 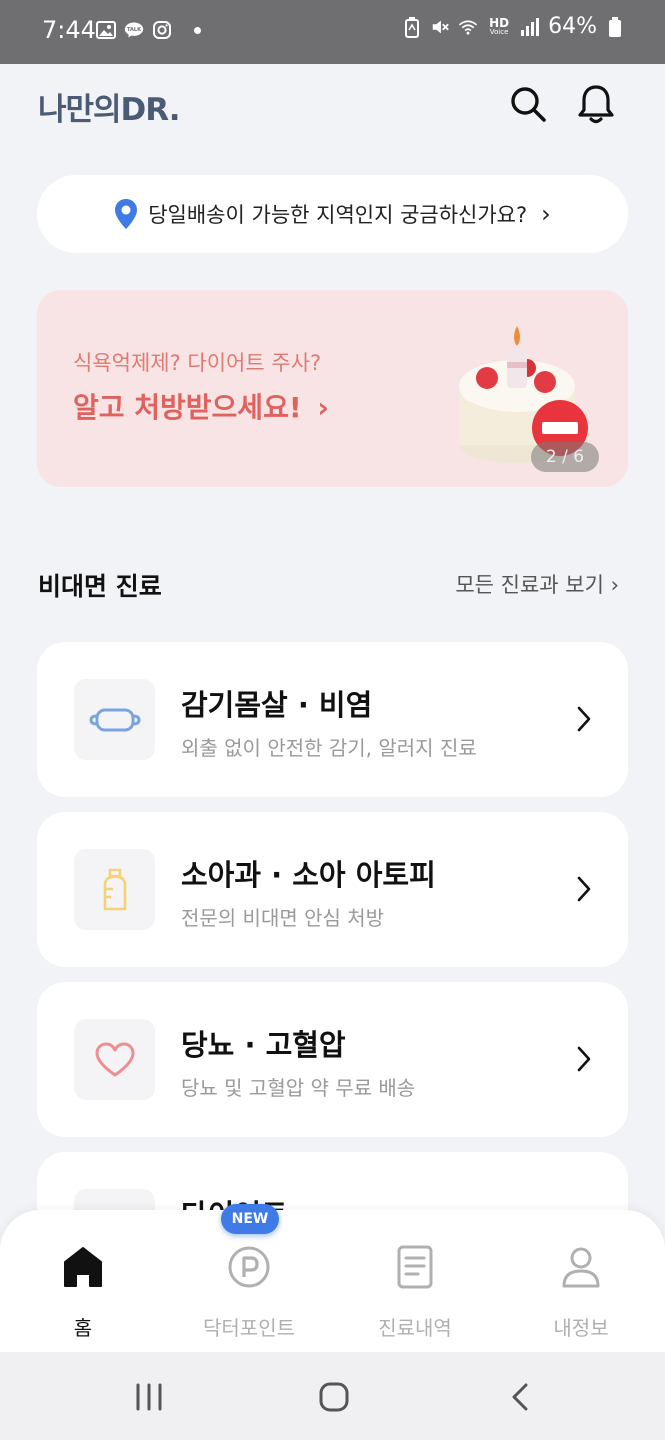 What do you see at coordinates (263, 1045) in the screenshot?
I see `card-title: 당뇨 · 고혈압` at bounding box center [263, 1045].